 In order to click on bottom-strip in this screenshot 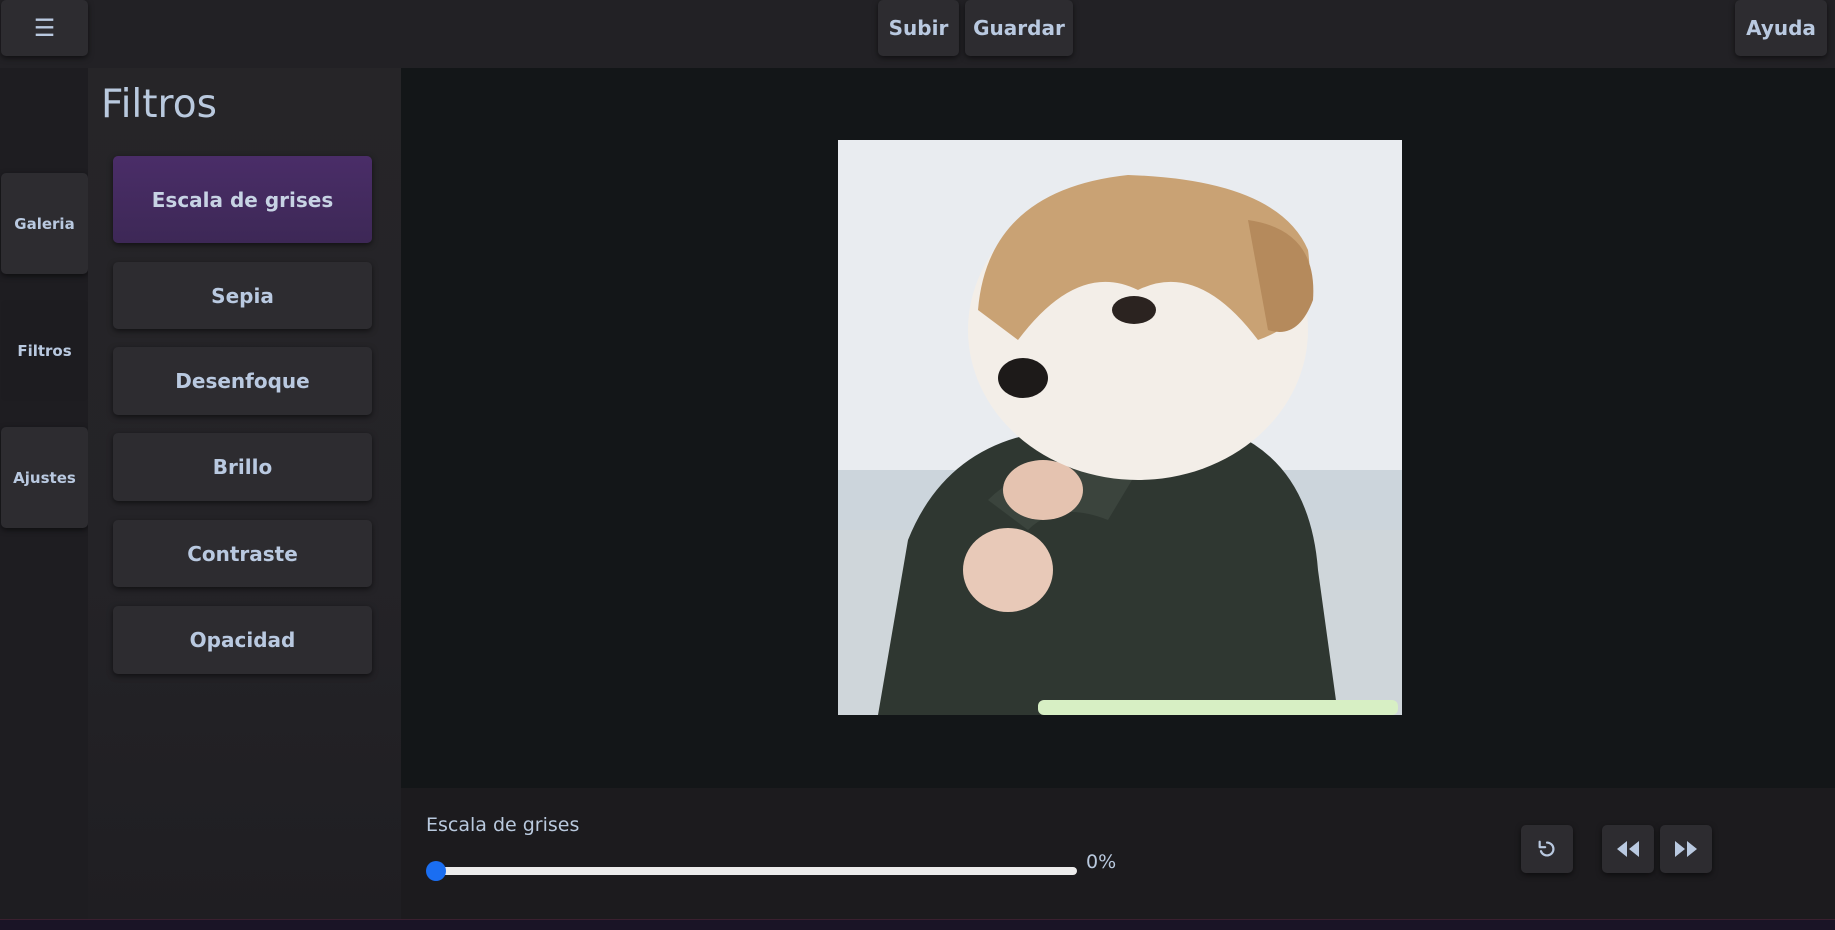, I will do `click(917, 924)`.